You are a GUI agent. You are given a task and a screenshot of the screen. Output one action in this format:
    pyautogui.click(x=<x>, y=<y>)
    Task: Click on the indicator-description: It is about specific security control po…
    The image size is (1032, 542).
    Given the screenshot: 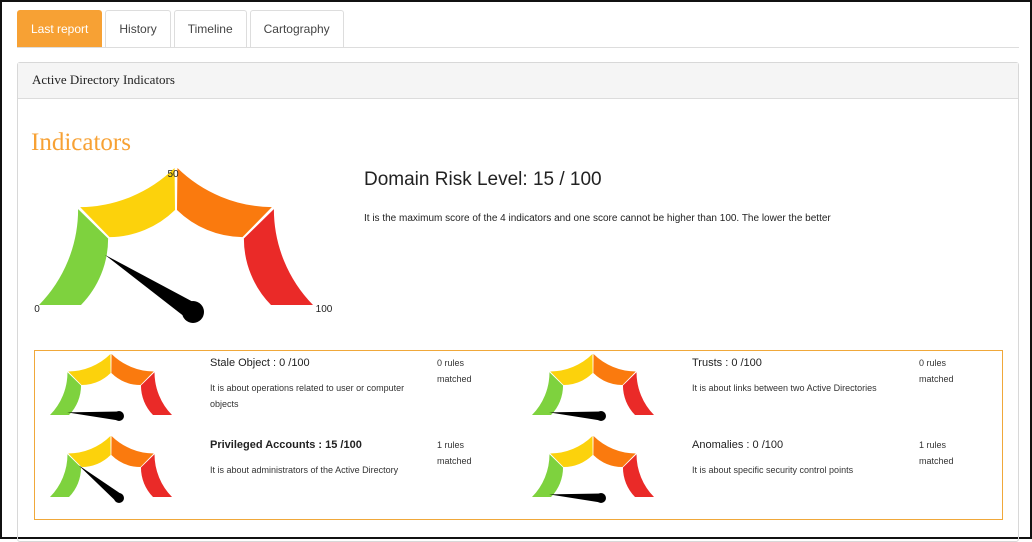 What is the action you would take?
    pyautogui.click(x=773, y=470)
    